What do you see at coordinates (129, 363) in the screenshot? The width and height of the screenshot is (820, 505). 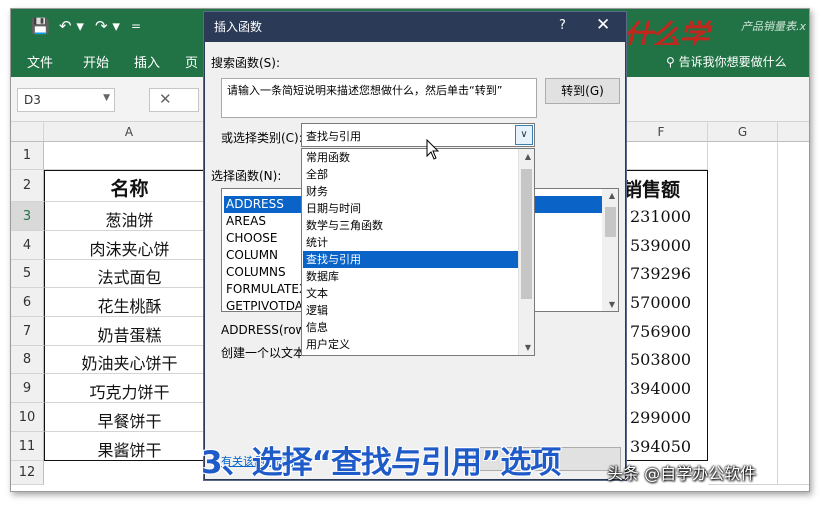 I see `product-name: 奶油夹心饼干` at bounding box center [129, 363].